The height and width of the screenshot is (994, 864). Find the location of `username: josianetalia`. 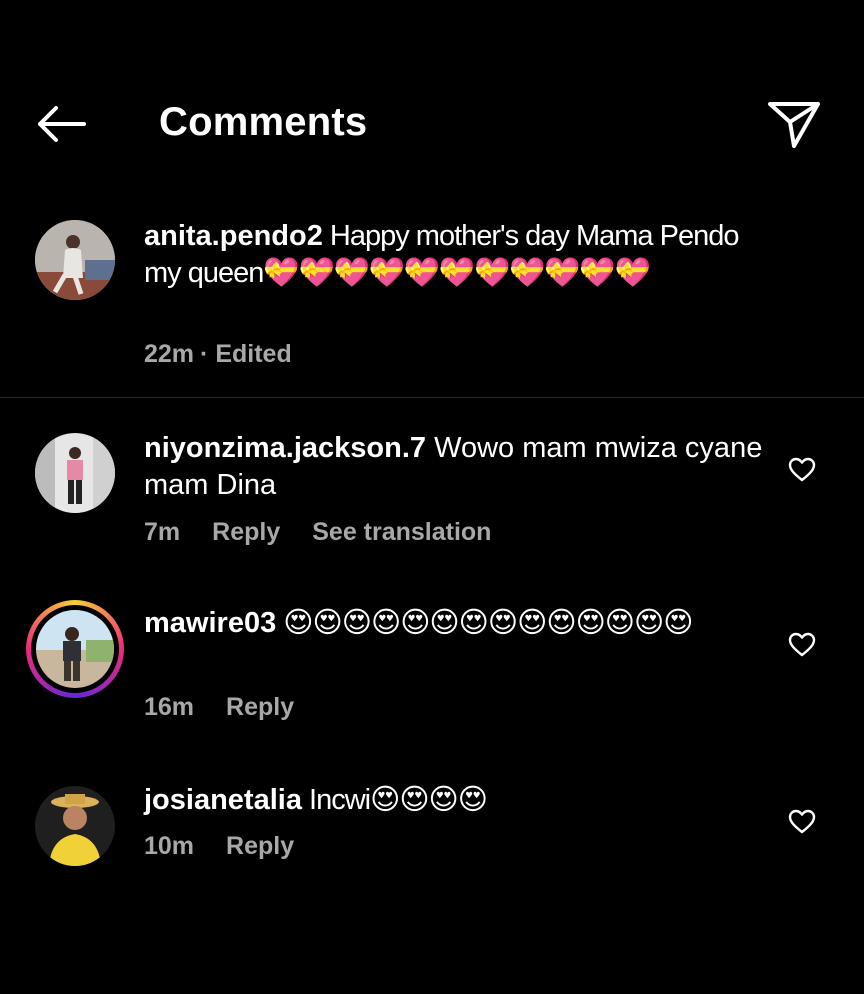

username: josianetalia is located at coordinates (223, 800).